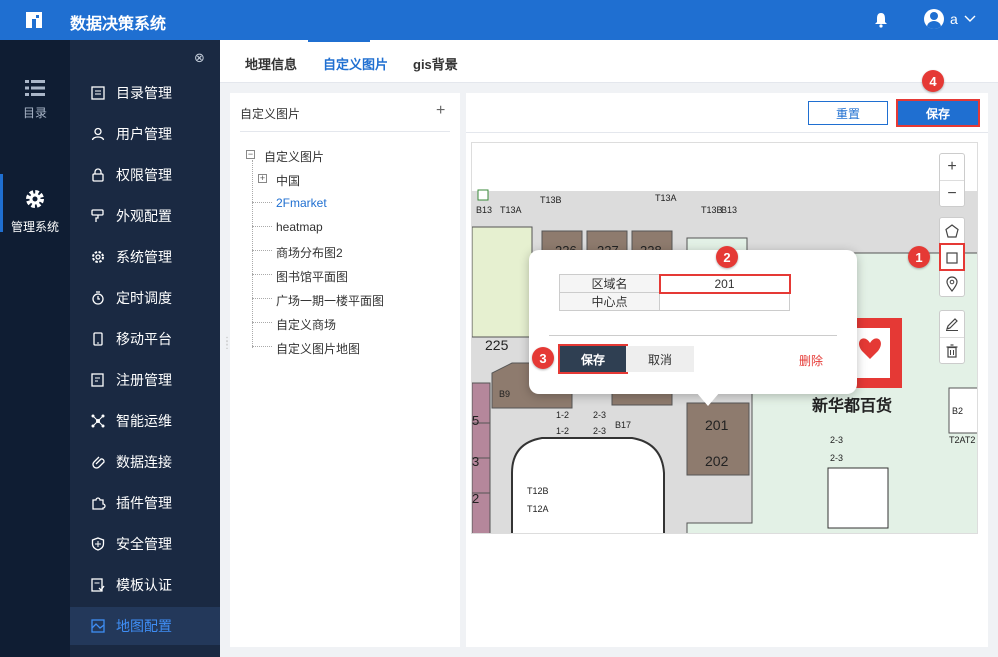  What do you see at coordinates (98, 339) in the screenshot?
I see `mobile-icon` at bounding box center [98, 339].